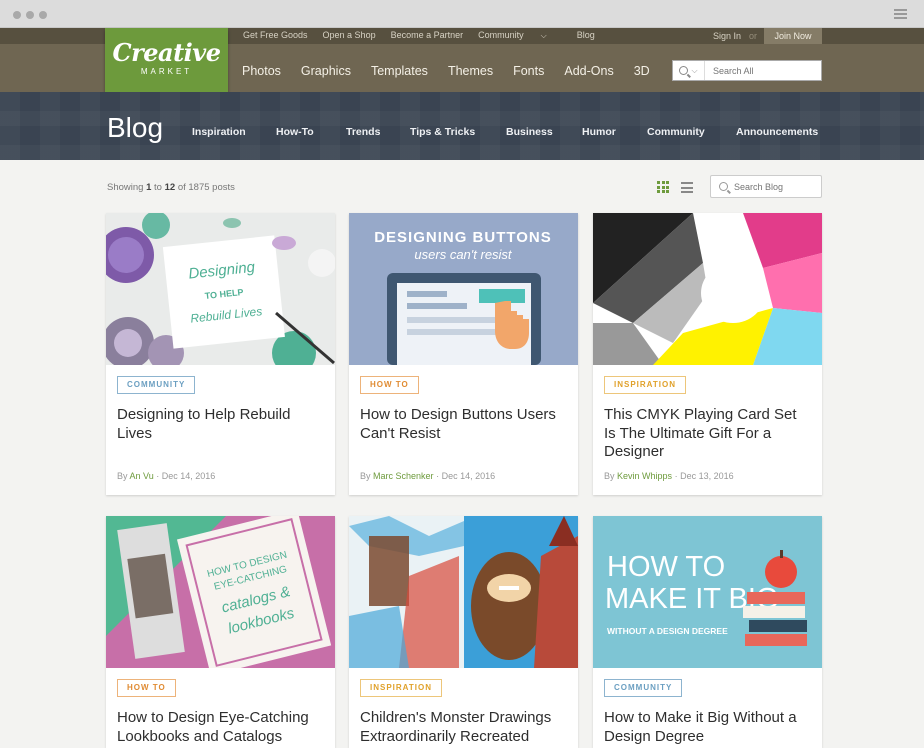  I want to click on top-link-partner: Become a Partner, so click(427, 35).